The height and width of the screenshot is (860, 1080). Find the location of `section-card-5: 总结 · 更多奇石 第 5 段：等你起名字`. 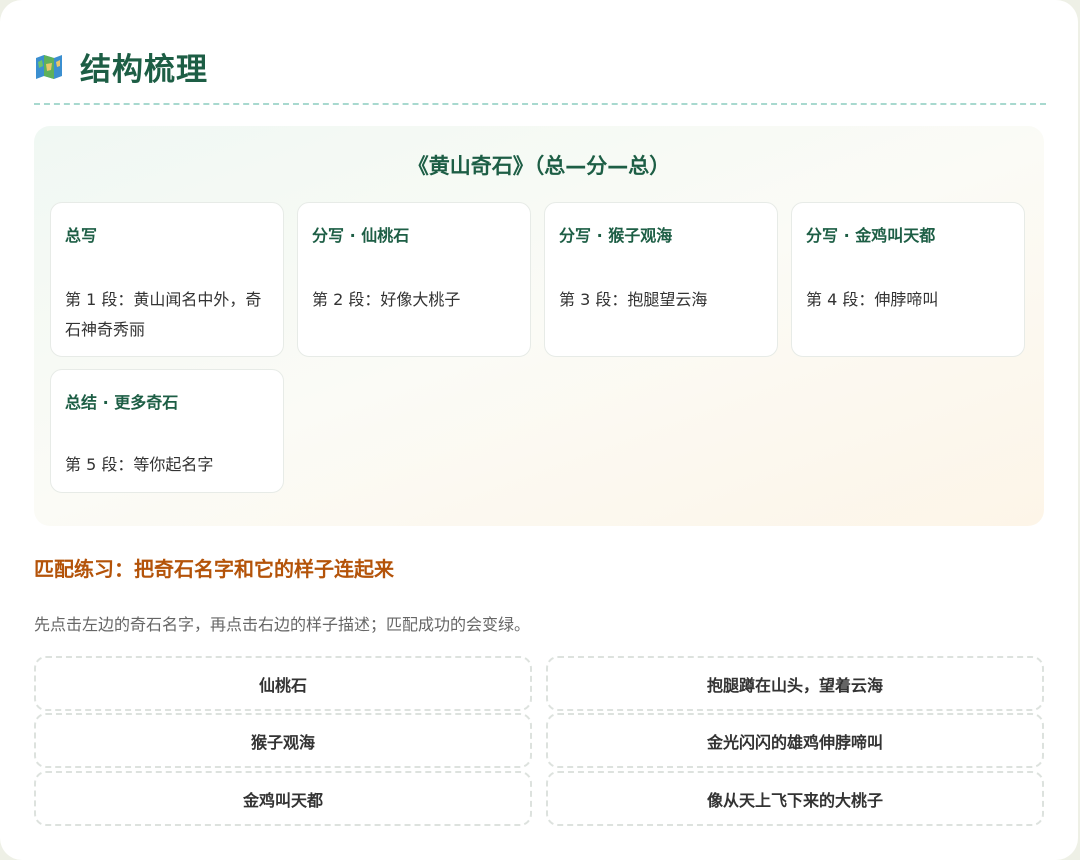

section-card-5: 总结 · 更多奇石 第 5 段：等你起名字 is located at coordinates (167, 431).